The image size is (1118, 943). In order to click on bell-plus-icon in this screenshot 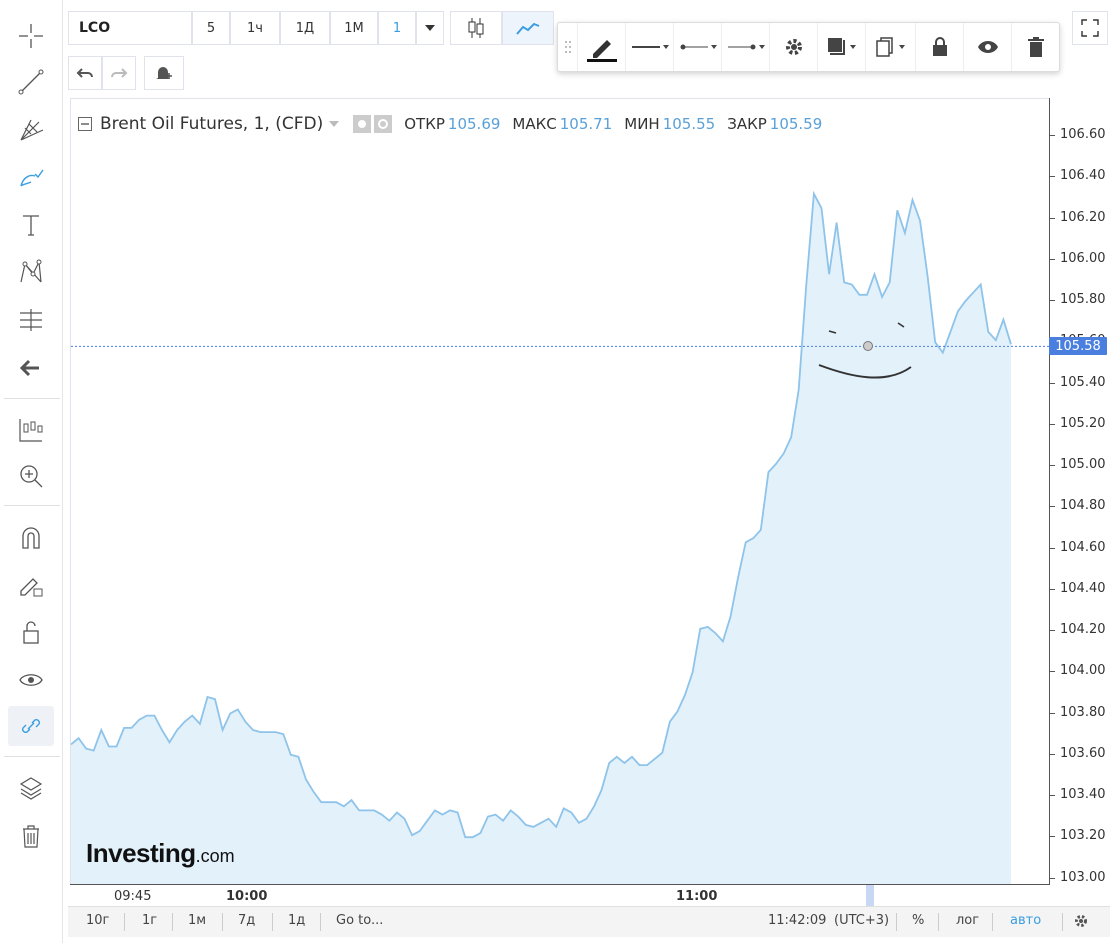, I will do `click(164, 73)`.